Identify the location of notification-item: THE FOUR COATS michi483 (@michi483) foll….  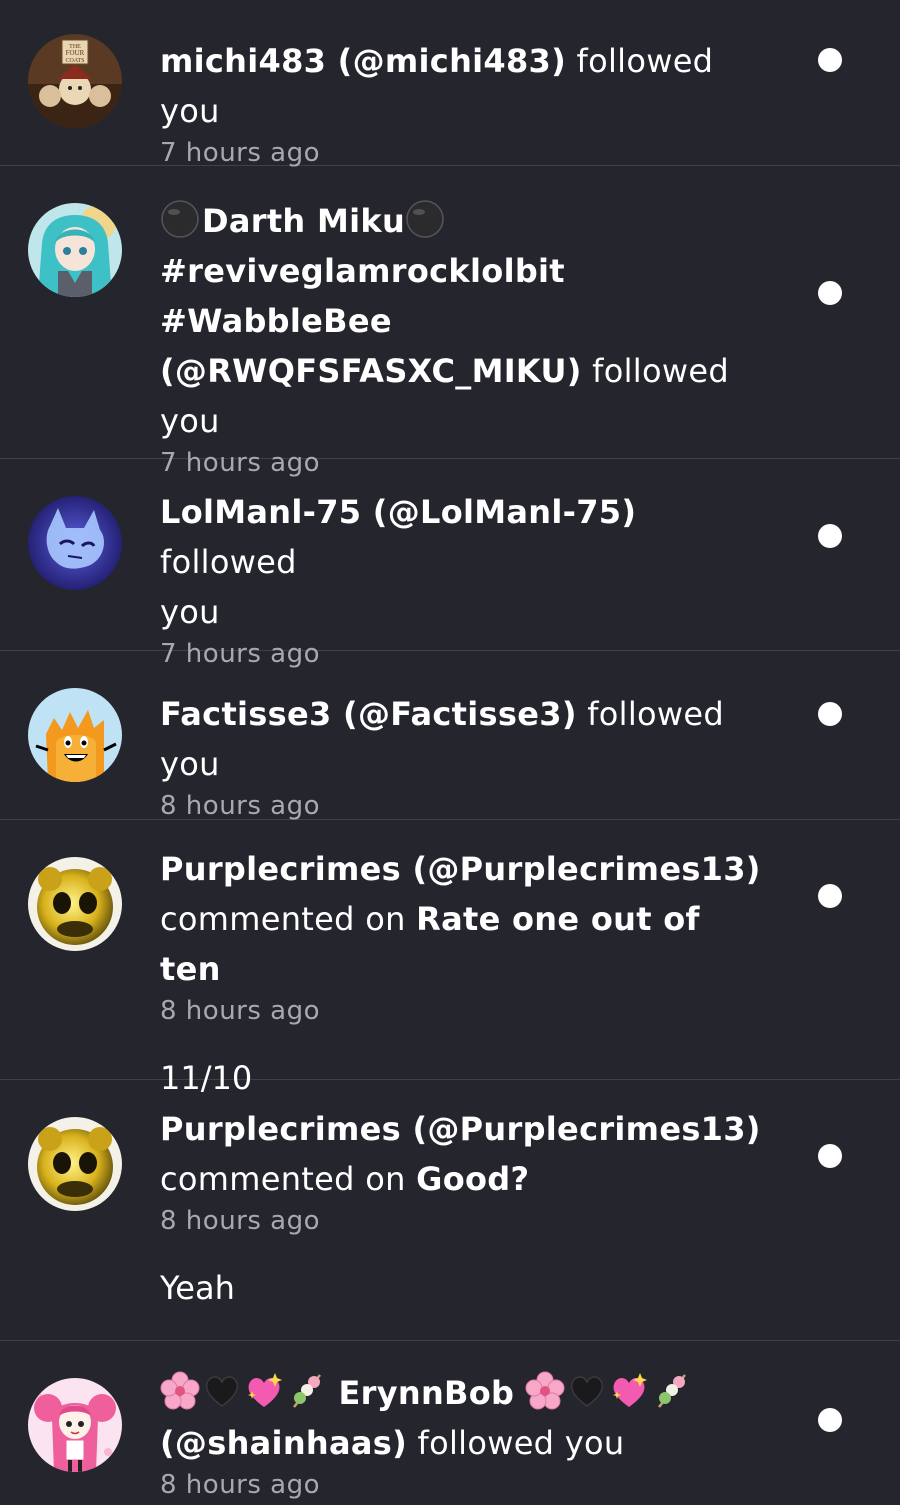
(450, 84).